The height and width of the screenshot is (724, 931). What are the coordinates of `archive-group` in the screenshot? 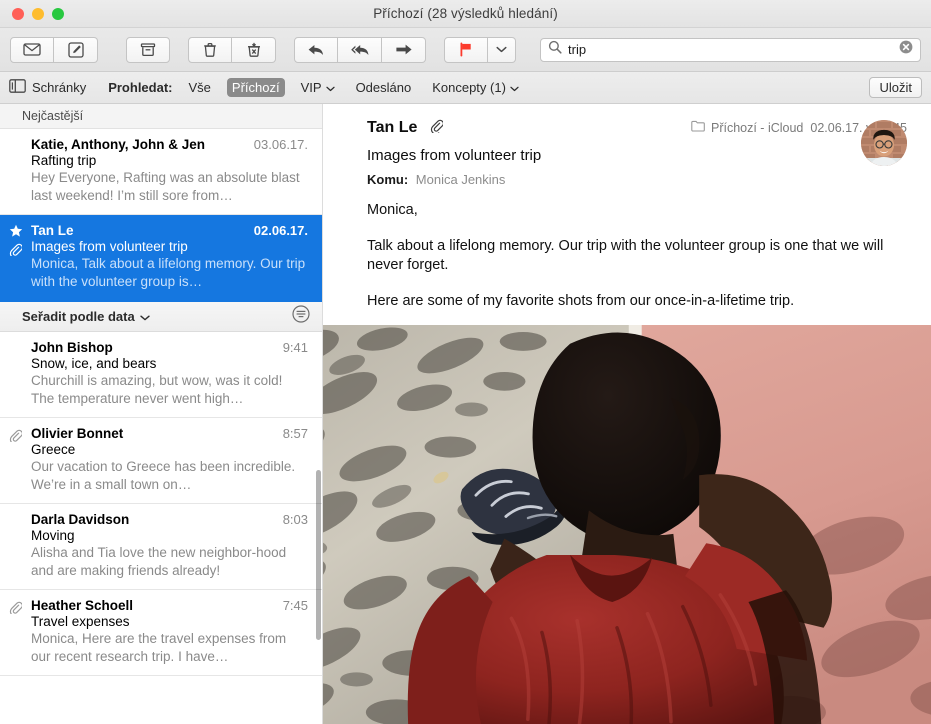 It's located at (148, 49).